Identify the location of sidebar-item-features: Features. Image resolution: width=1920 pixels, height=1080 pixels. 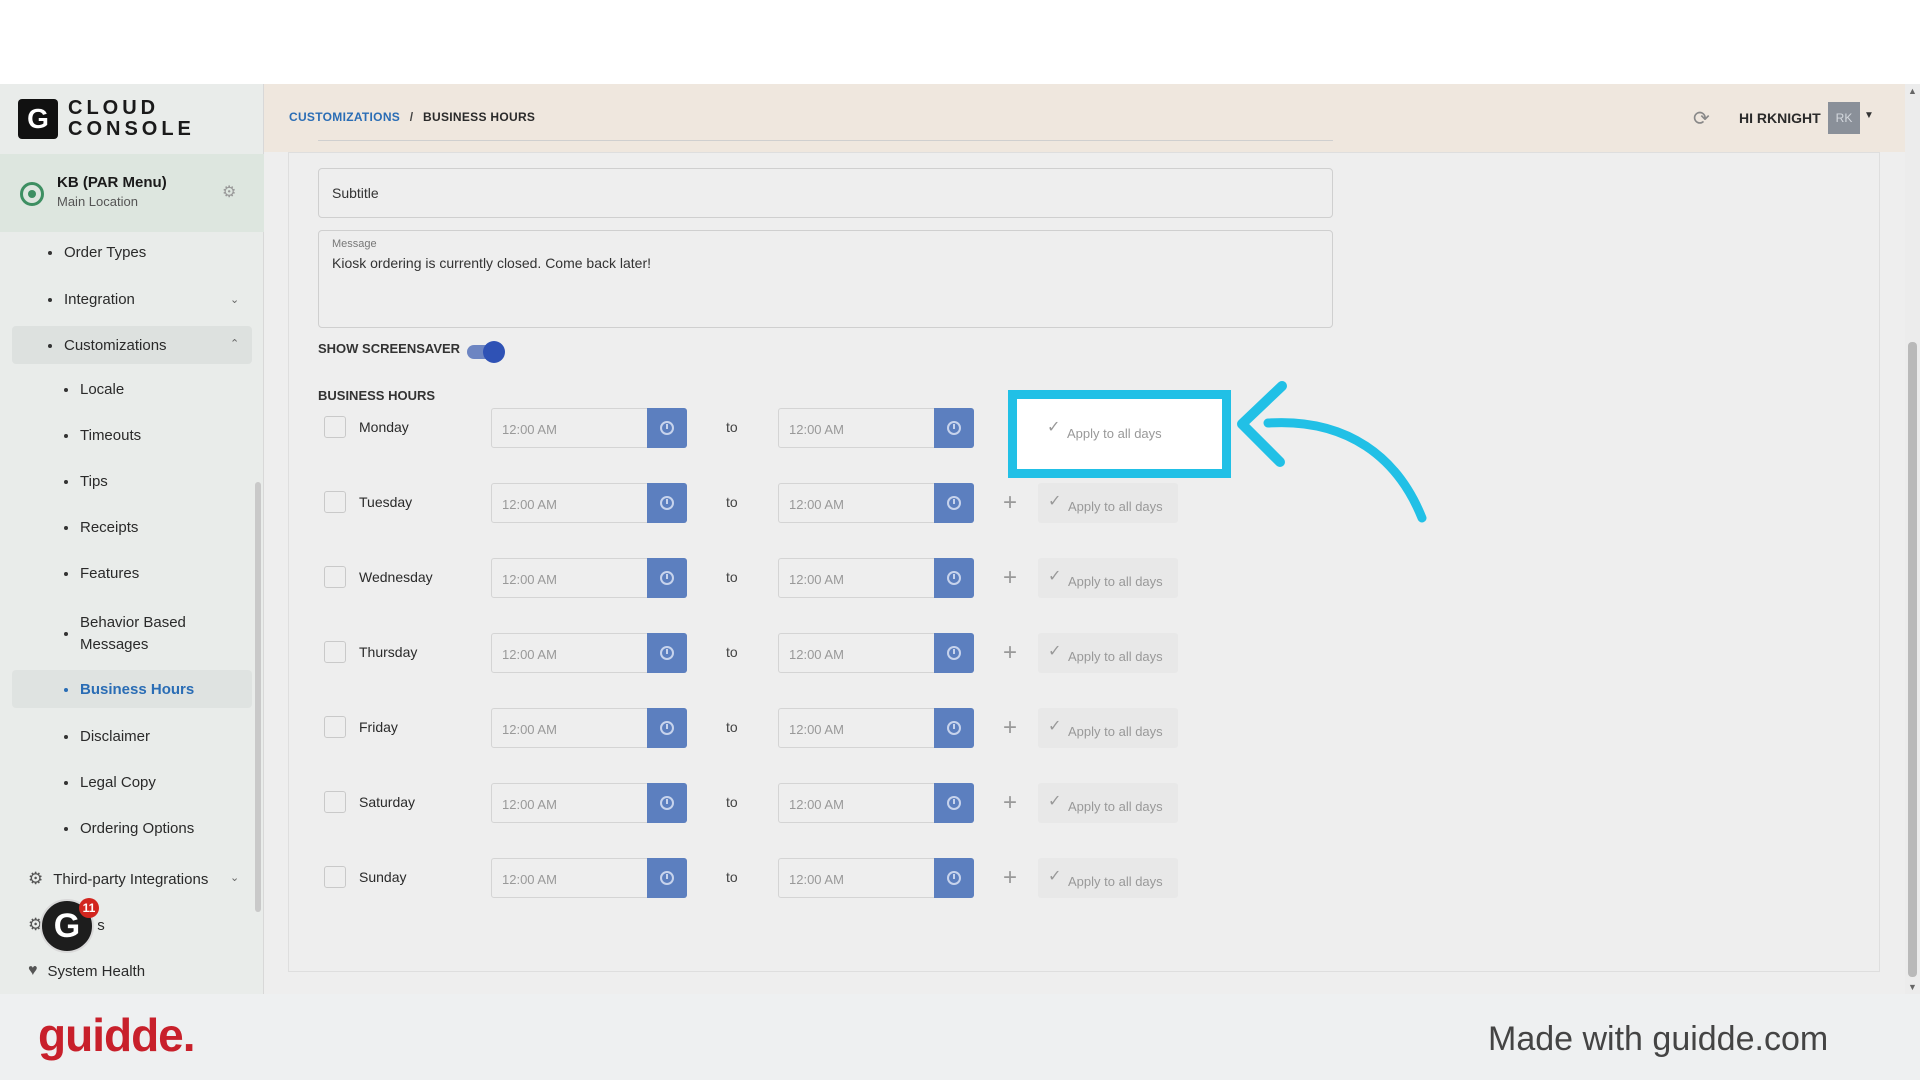
(101, 573).